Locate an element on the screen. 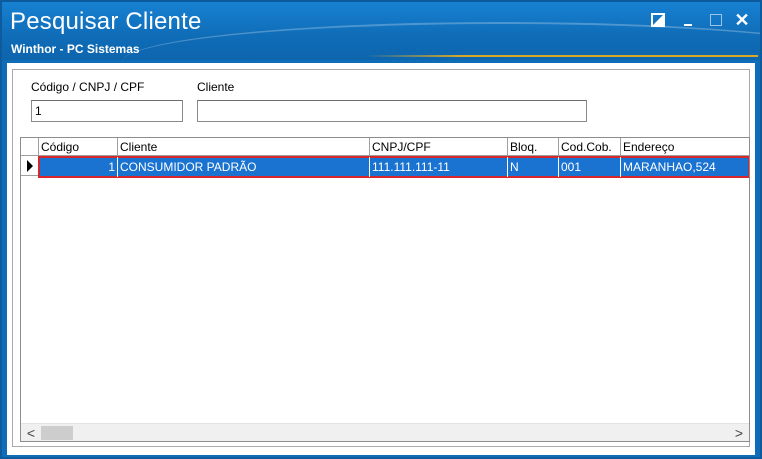 This screenshot has width=762, height=459. cell-endereco: MARANHAO,524 is located at coordinates (685, 167).